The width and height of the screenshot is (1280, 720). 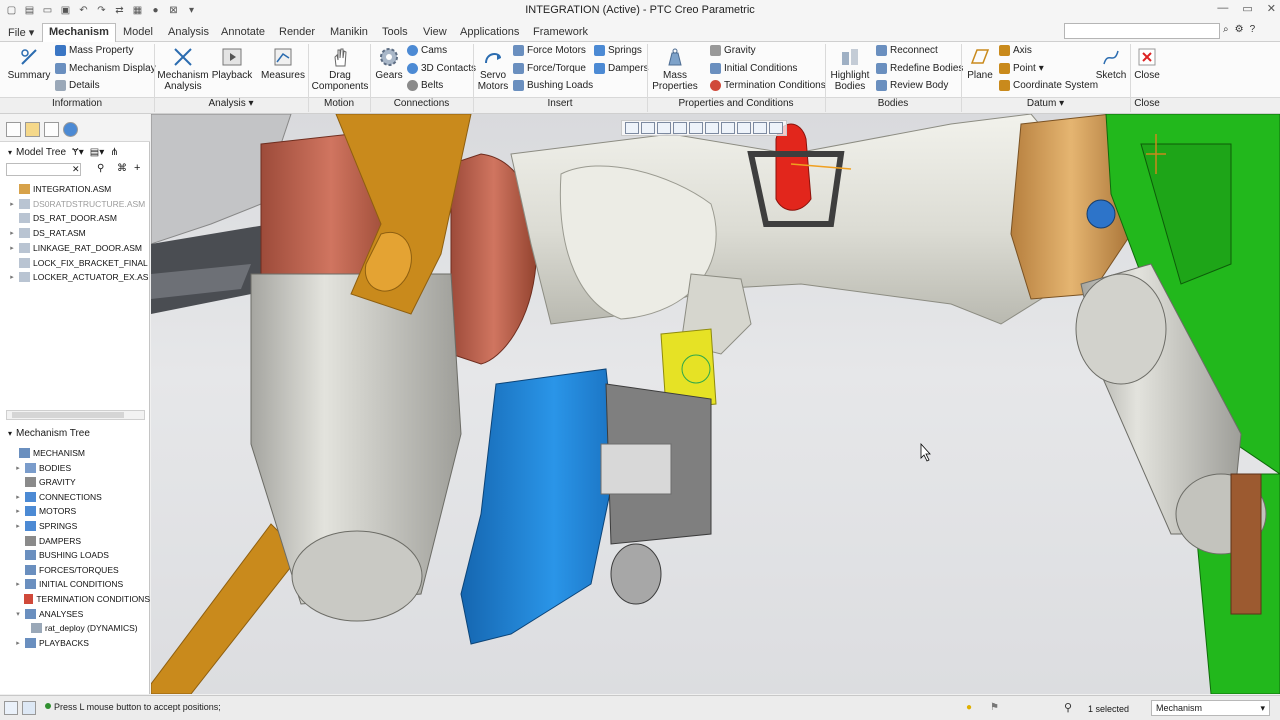 I want to click on selection-count: 1 selected, so click(x=1108, y=709).